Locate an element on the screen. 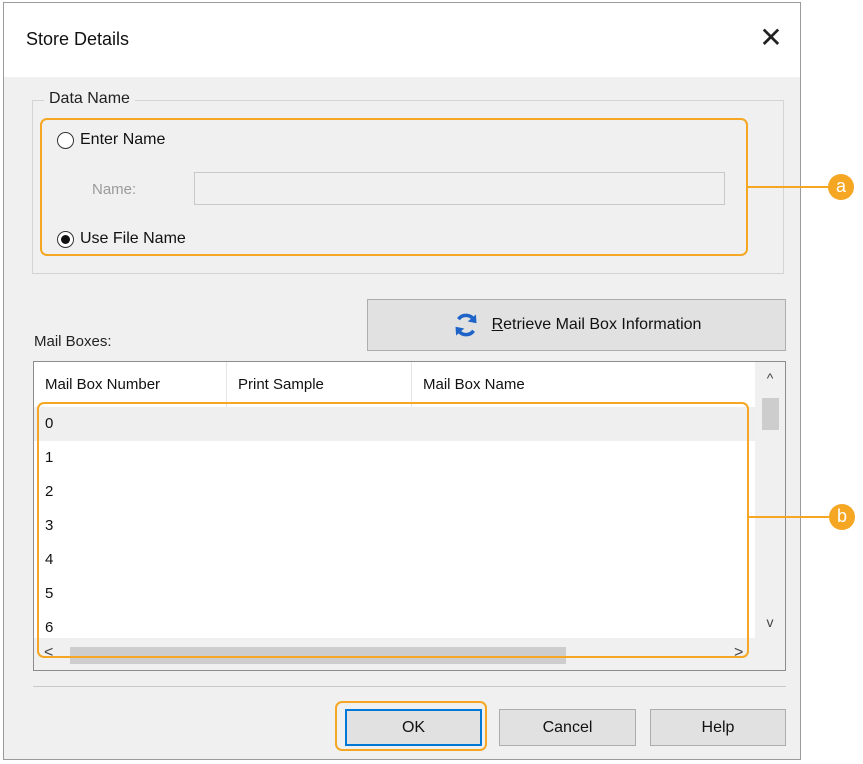 The width and height of the screenshot is (863, 764). callout-a-line is located at coordinates (788, 187).